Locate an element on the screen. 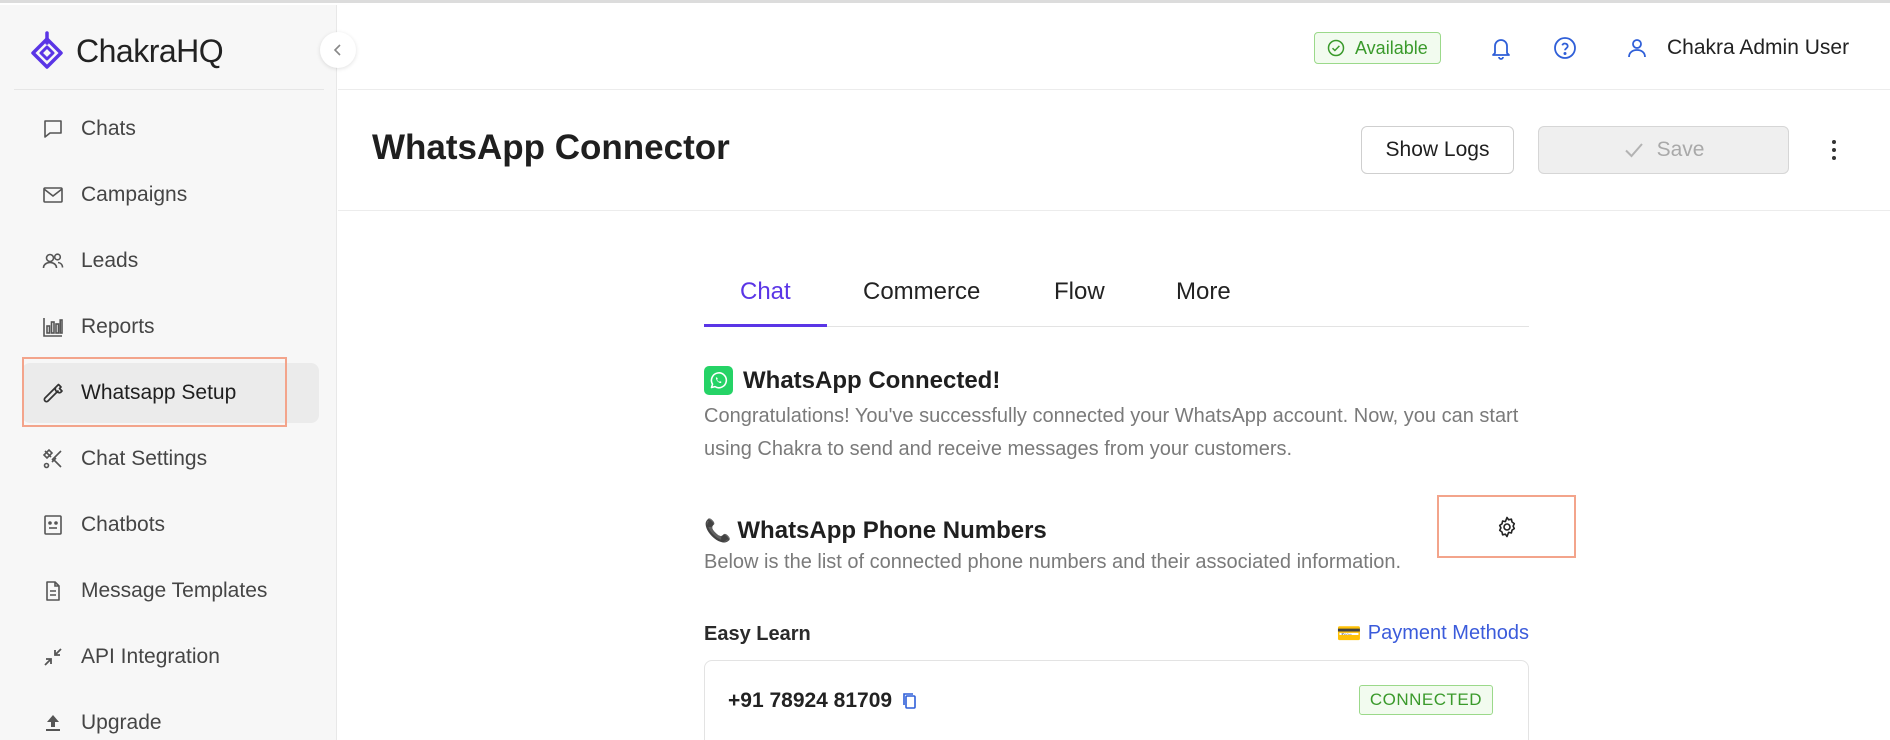 The image size is (1890, 740). sidebar-item-label: Leads is located at coordinates (110, 260).